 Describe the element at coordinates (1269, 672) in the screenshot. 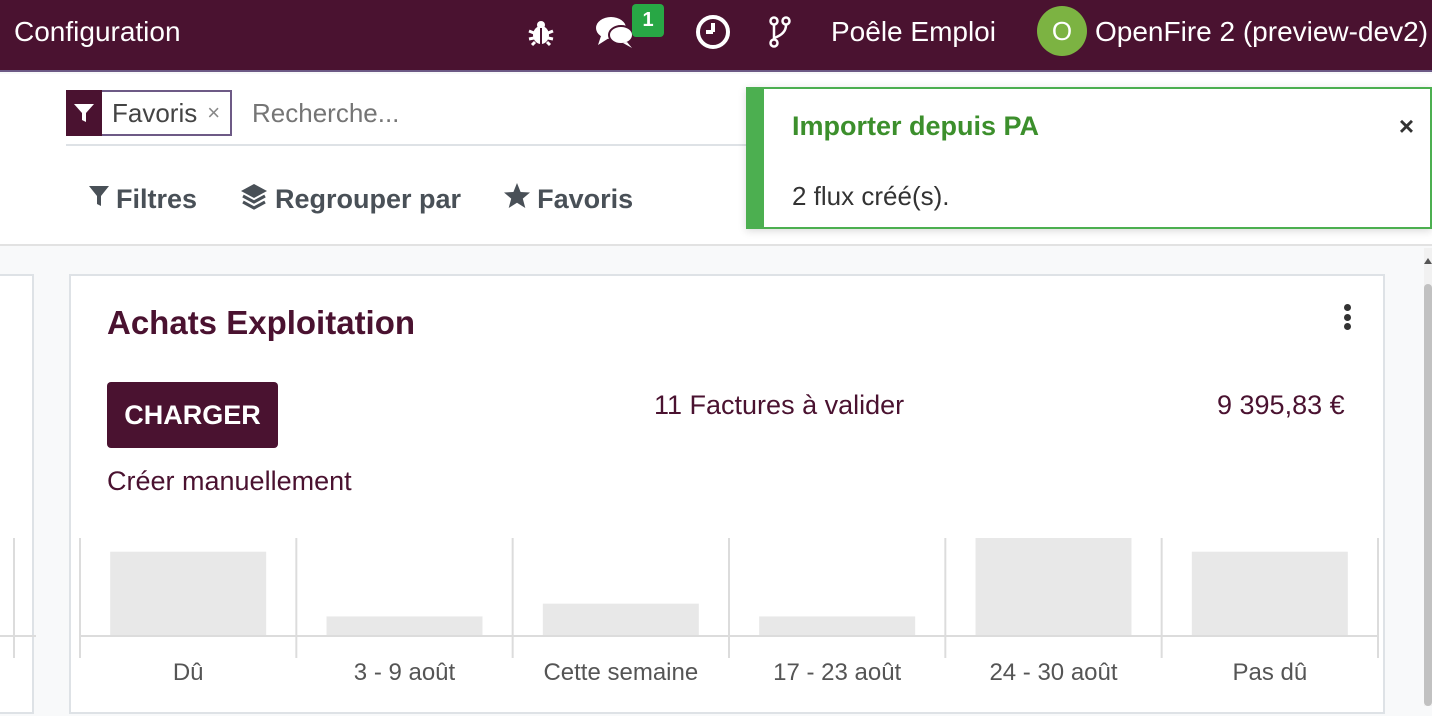

I see `chart-tick-label: Pas dû` at that location.